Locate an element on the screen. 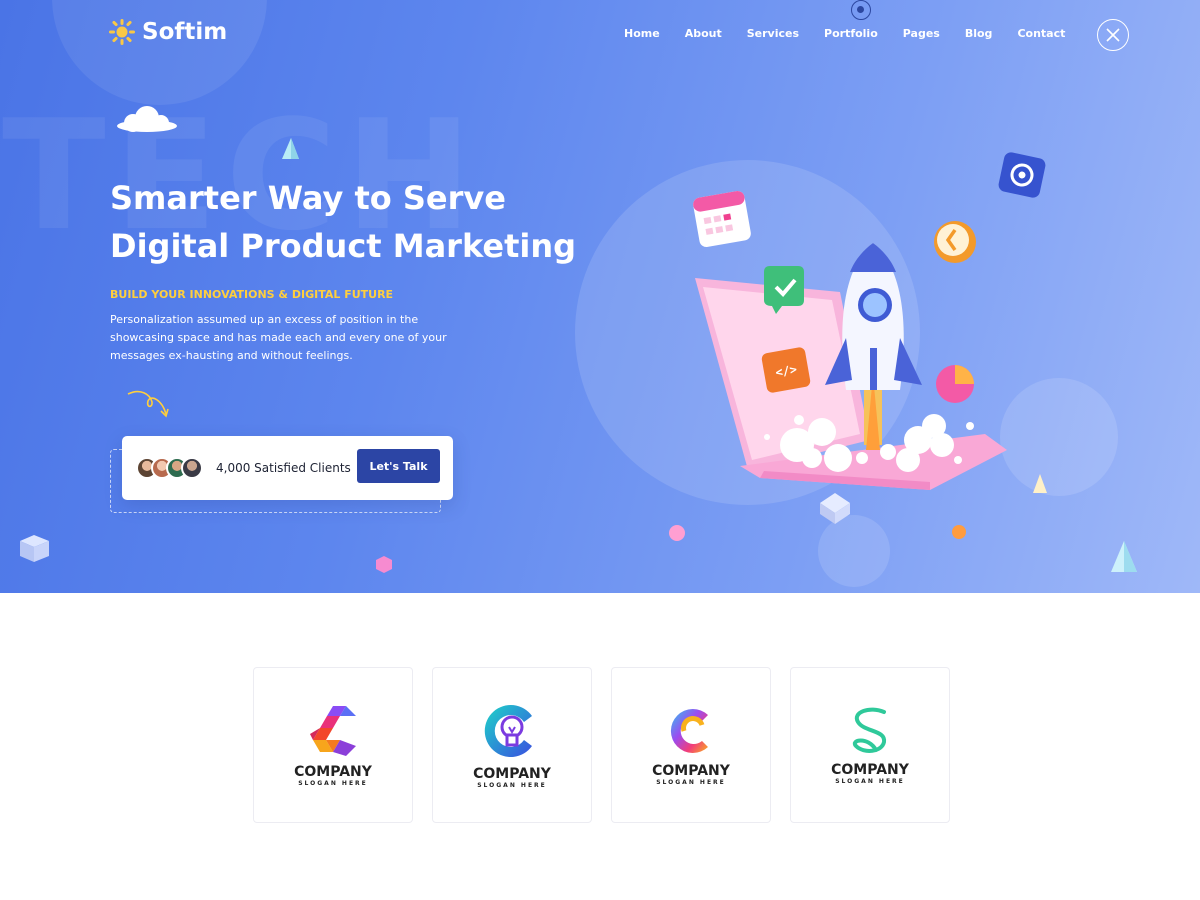 Image resolution: width=1200 pixels, height=900 pixels. nav-contact: Contact is located at coordinates (1041, 33).